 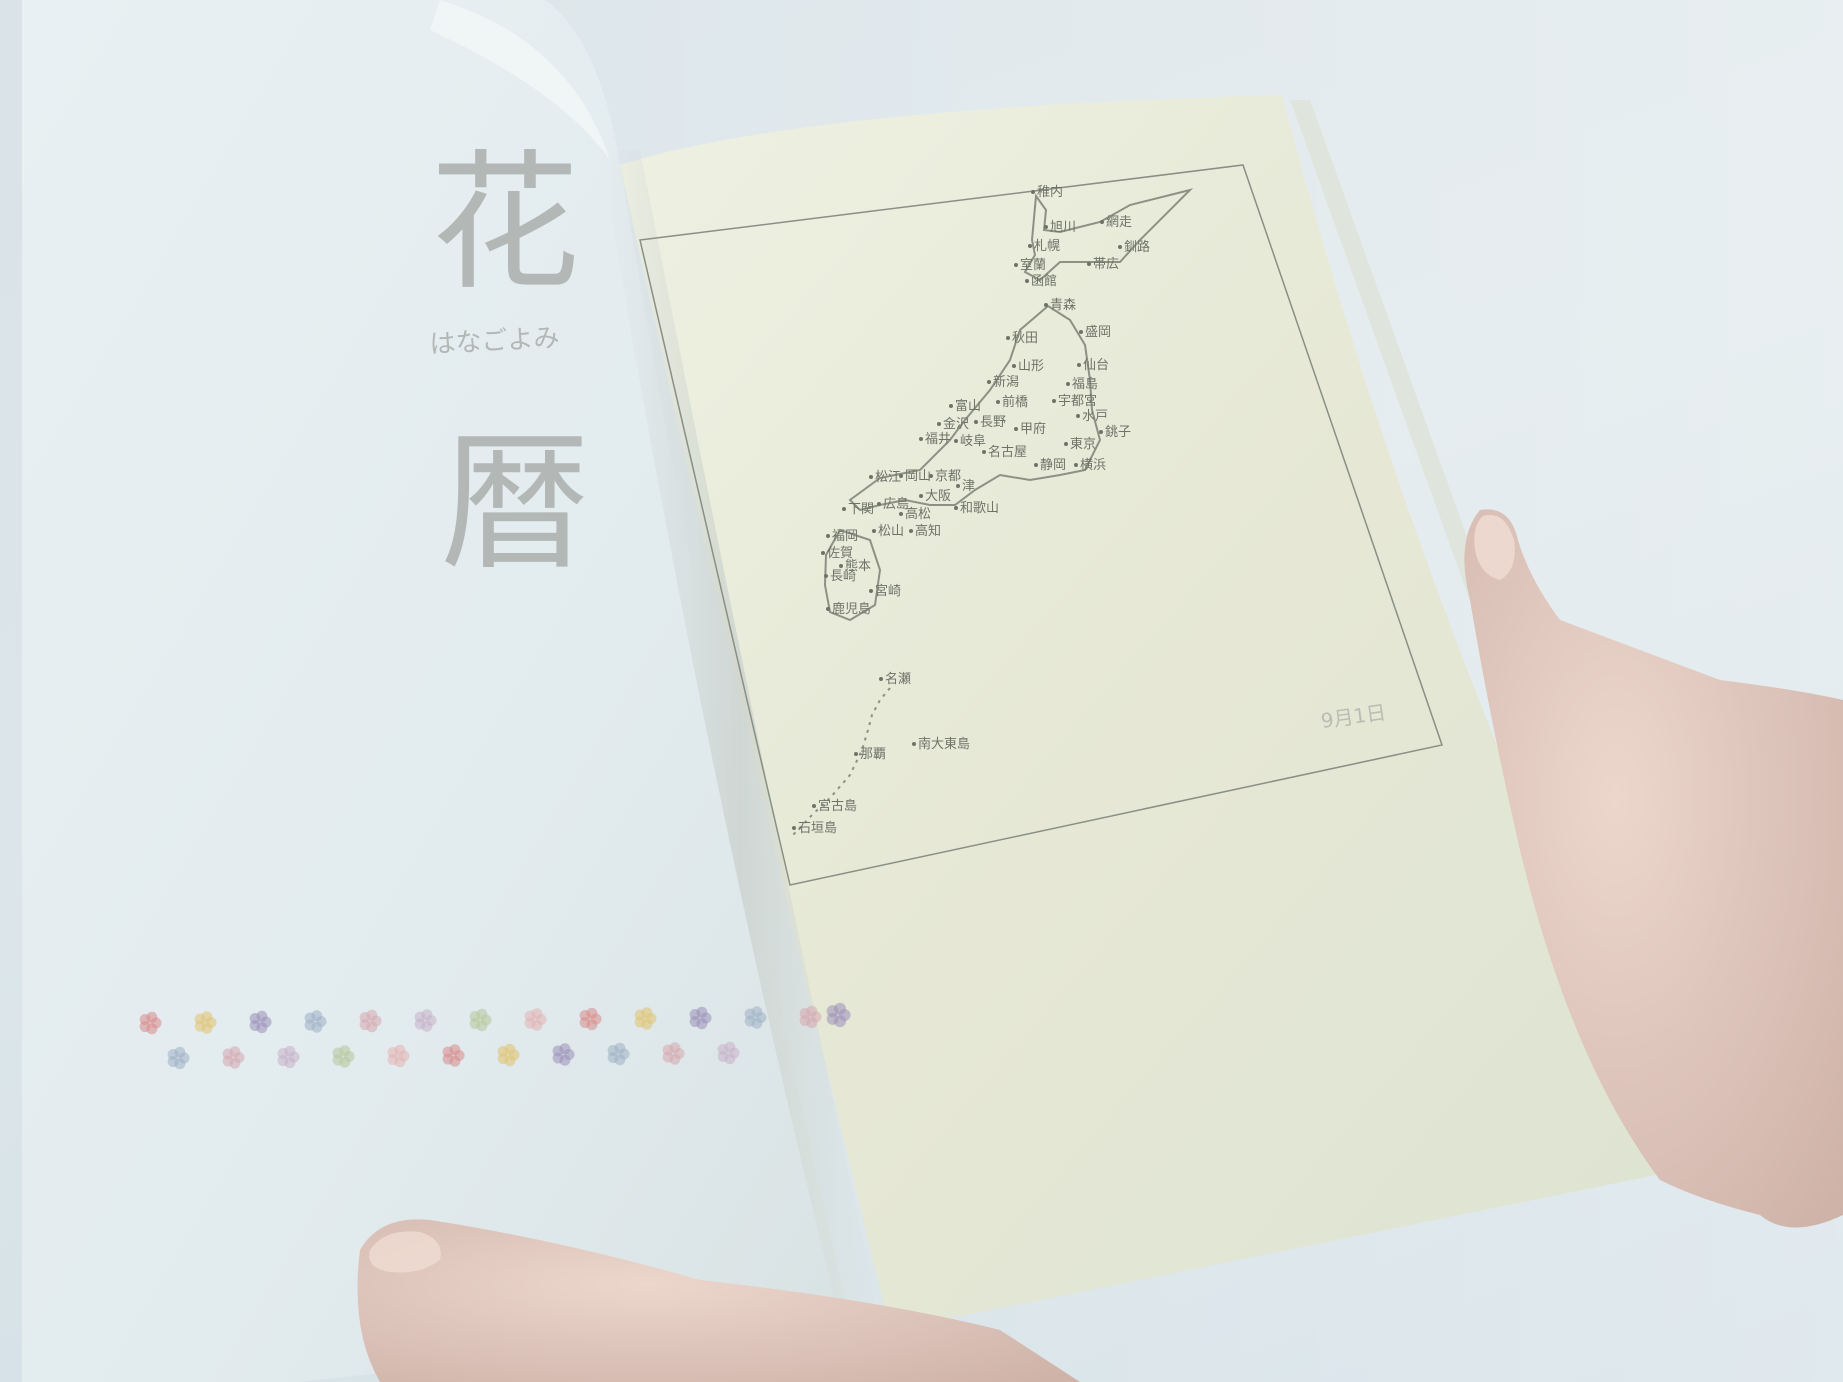 I want to click on city-name: 高松, so click(x=918, y=514).